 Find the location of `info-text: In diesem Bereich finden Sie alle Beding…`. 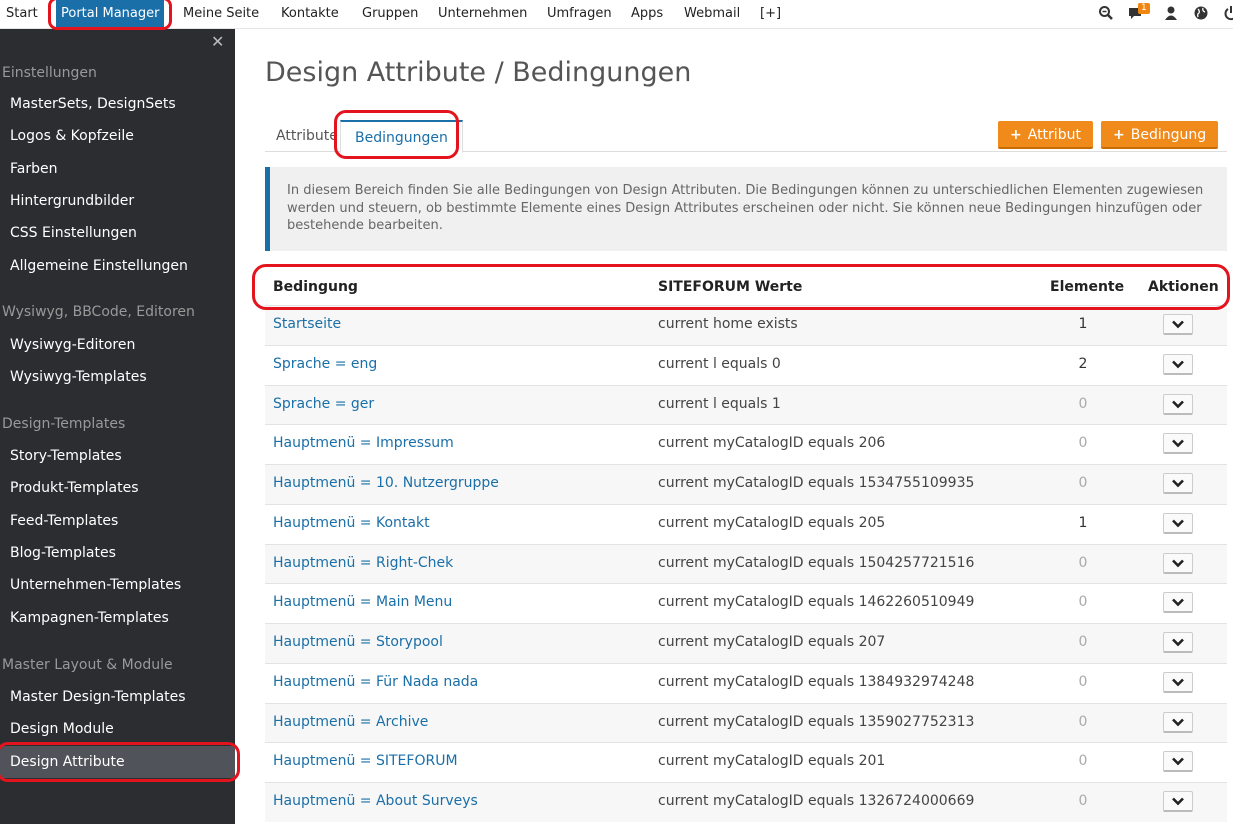

info-text: In diesem Bereich finden Sie alle Beding… is located at coordinates (745, 208).